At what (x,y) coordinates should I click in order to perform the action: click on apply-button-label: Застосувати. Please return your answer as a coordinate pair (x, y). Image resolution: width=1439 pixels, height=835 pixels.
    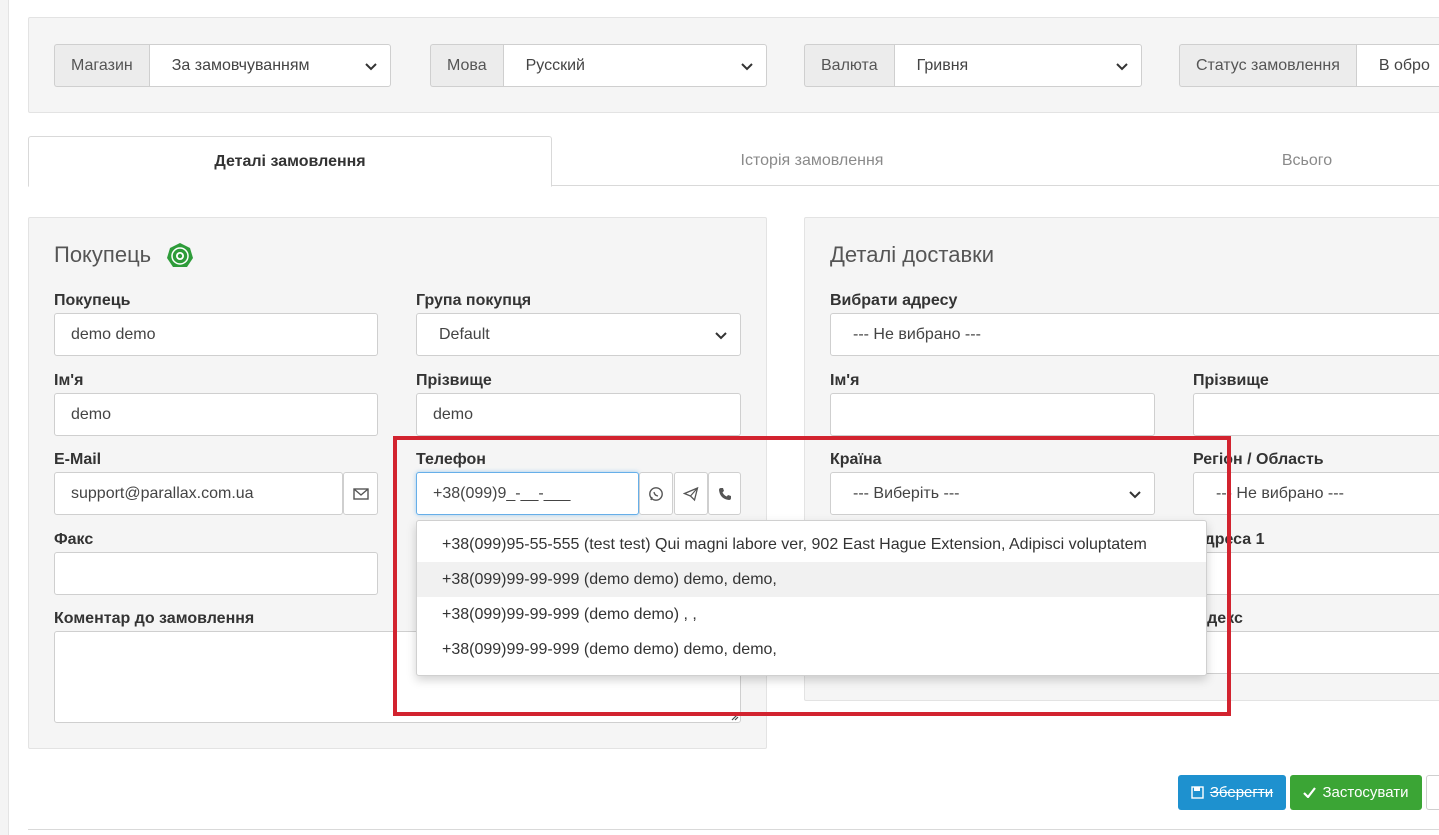
    Looking at the image, I should click on (1365, 792).